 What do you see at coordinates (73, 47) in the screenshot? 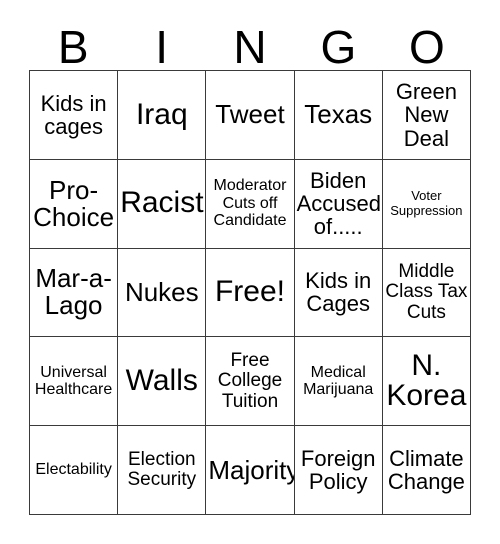
I see `bingo-header-letter-b: B` at bounding box center [73, 47].